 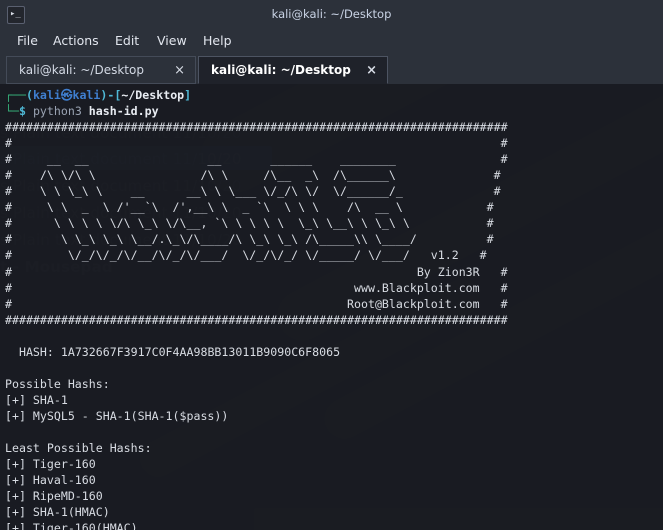 What do you see at coordinates (36, 399) in the screenshot?
I see `possible-hash-item: [+] SHA-1` at bounding box center [36, 399].